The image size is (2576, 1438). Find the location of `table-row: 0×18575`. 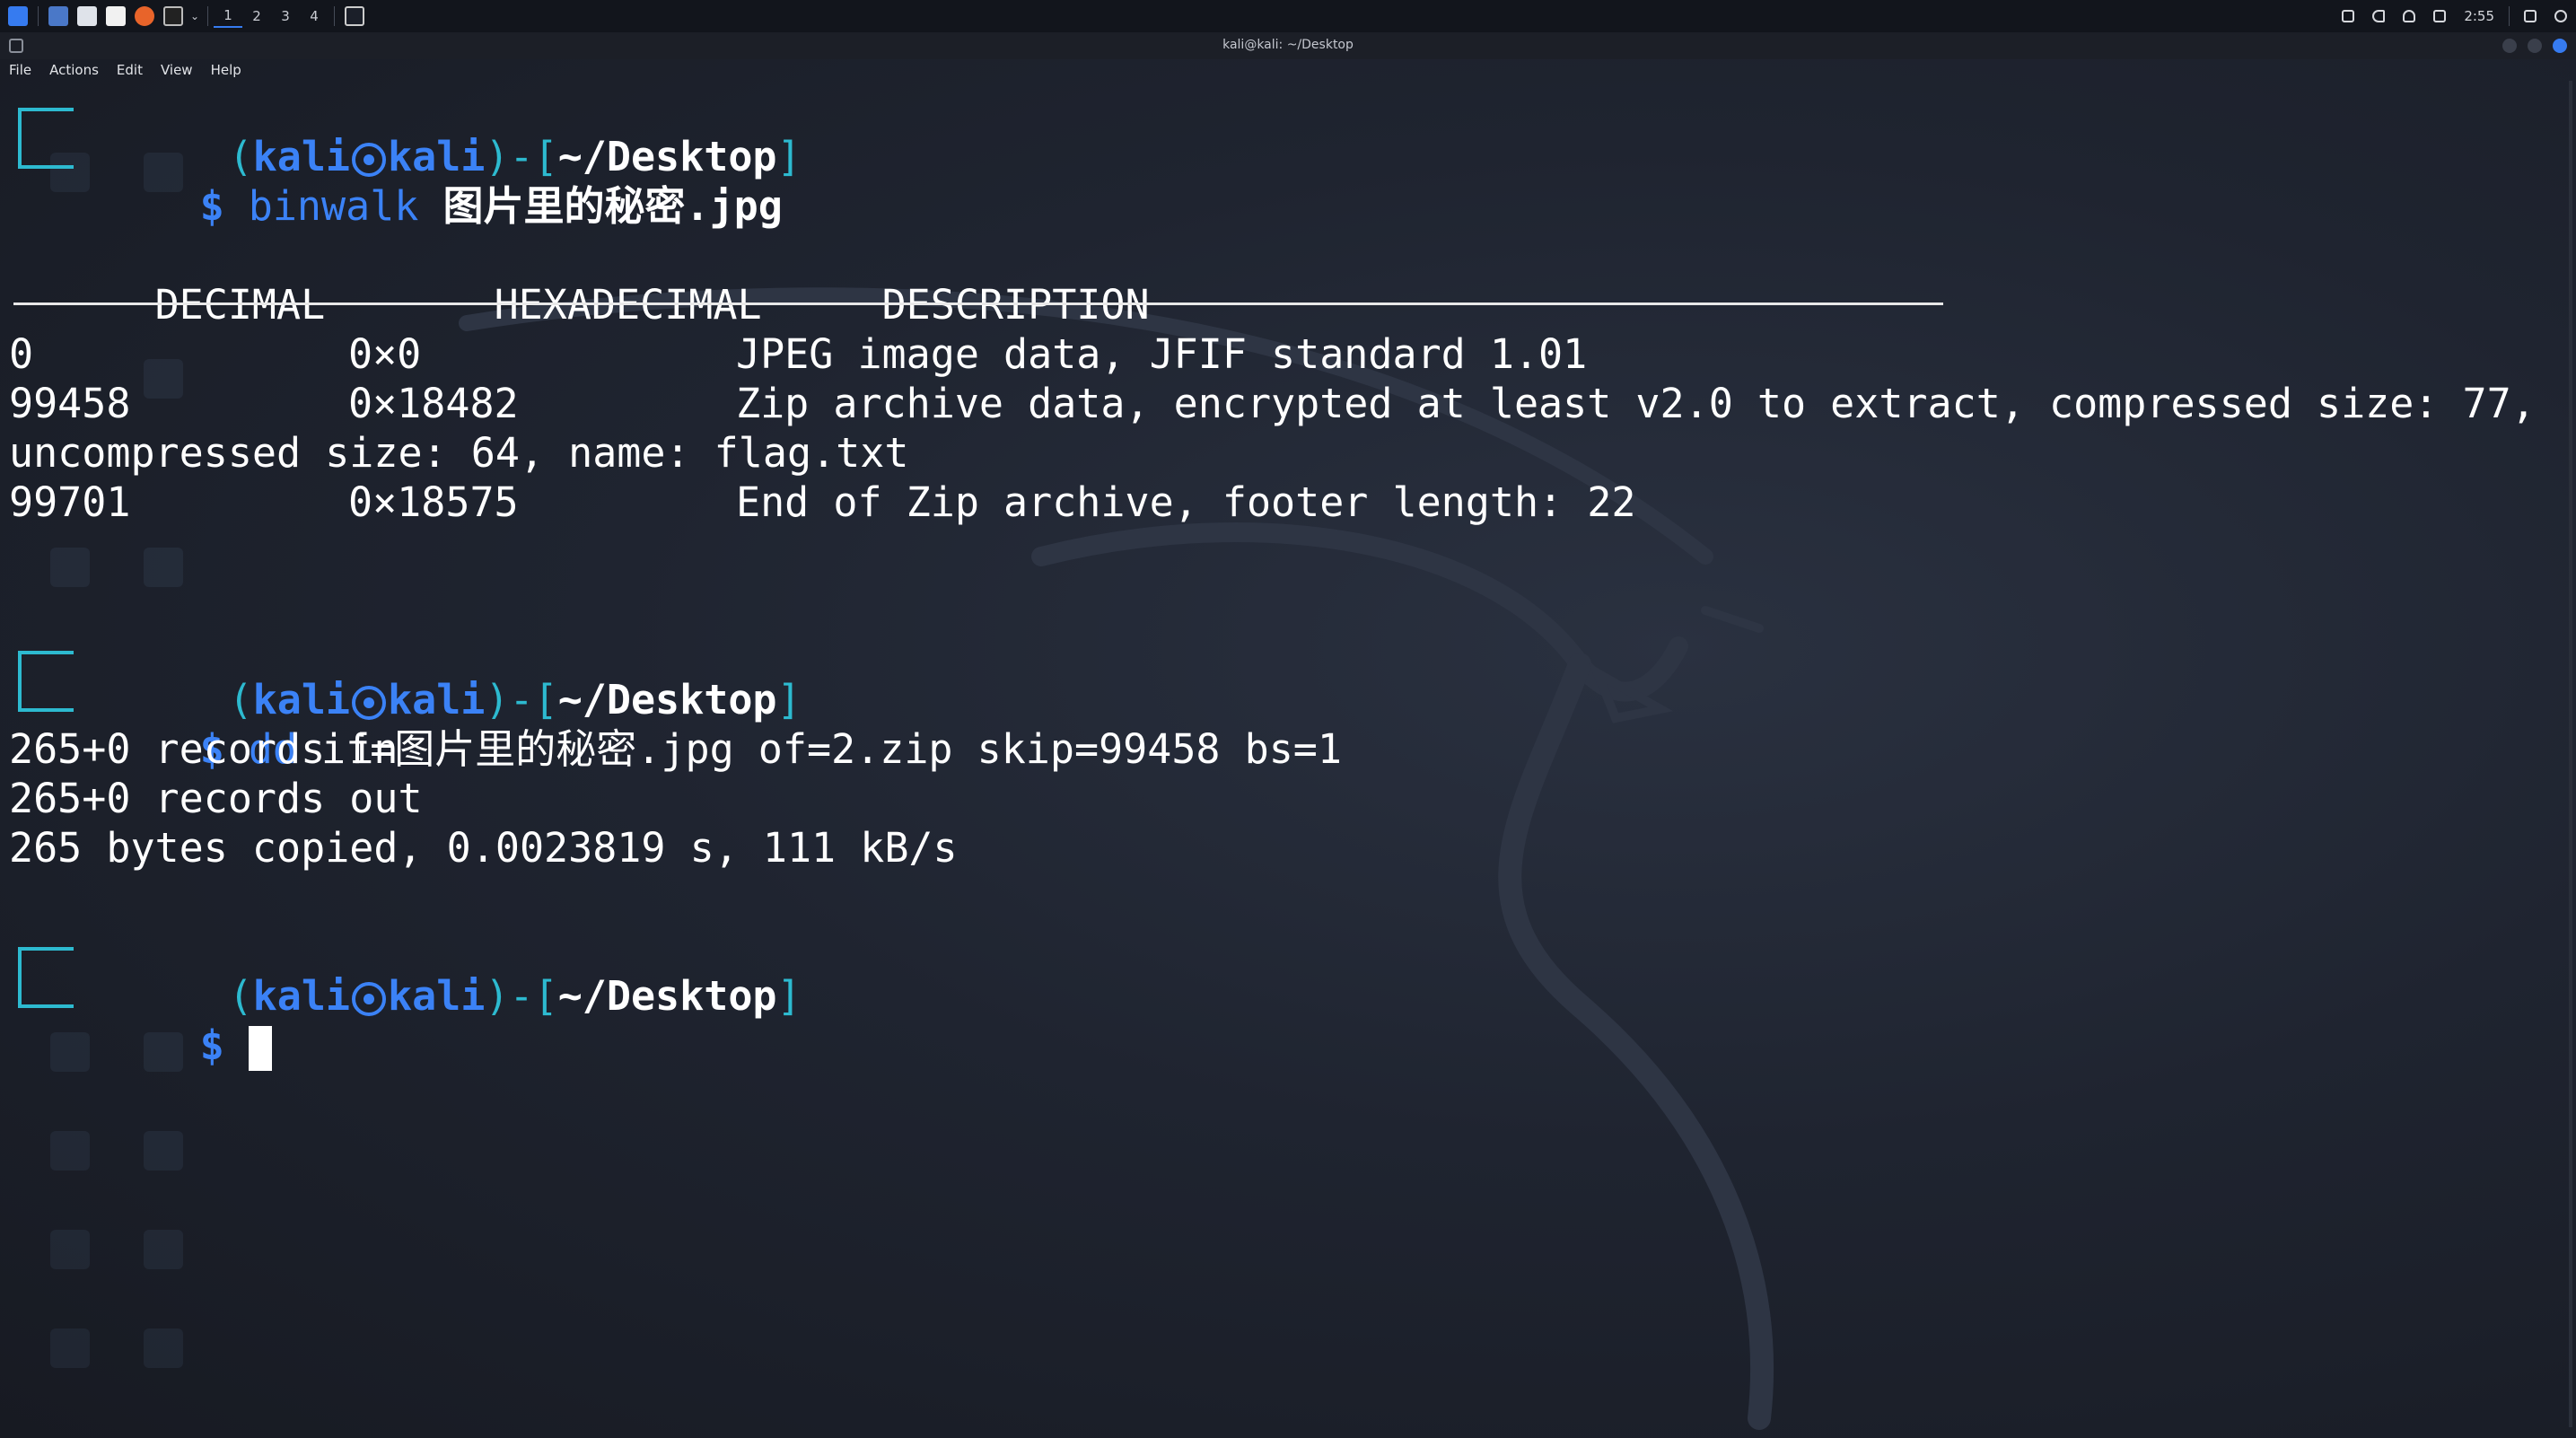

table-row: 0×18575 is located at coordinates (433, 502).